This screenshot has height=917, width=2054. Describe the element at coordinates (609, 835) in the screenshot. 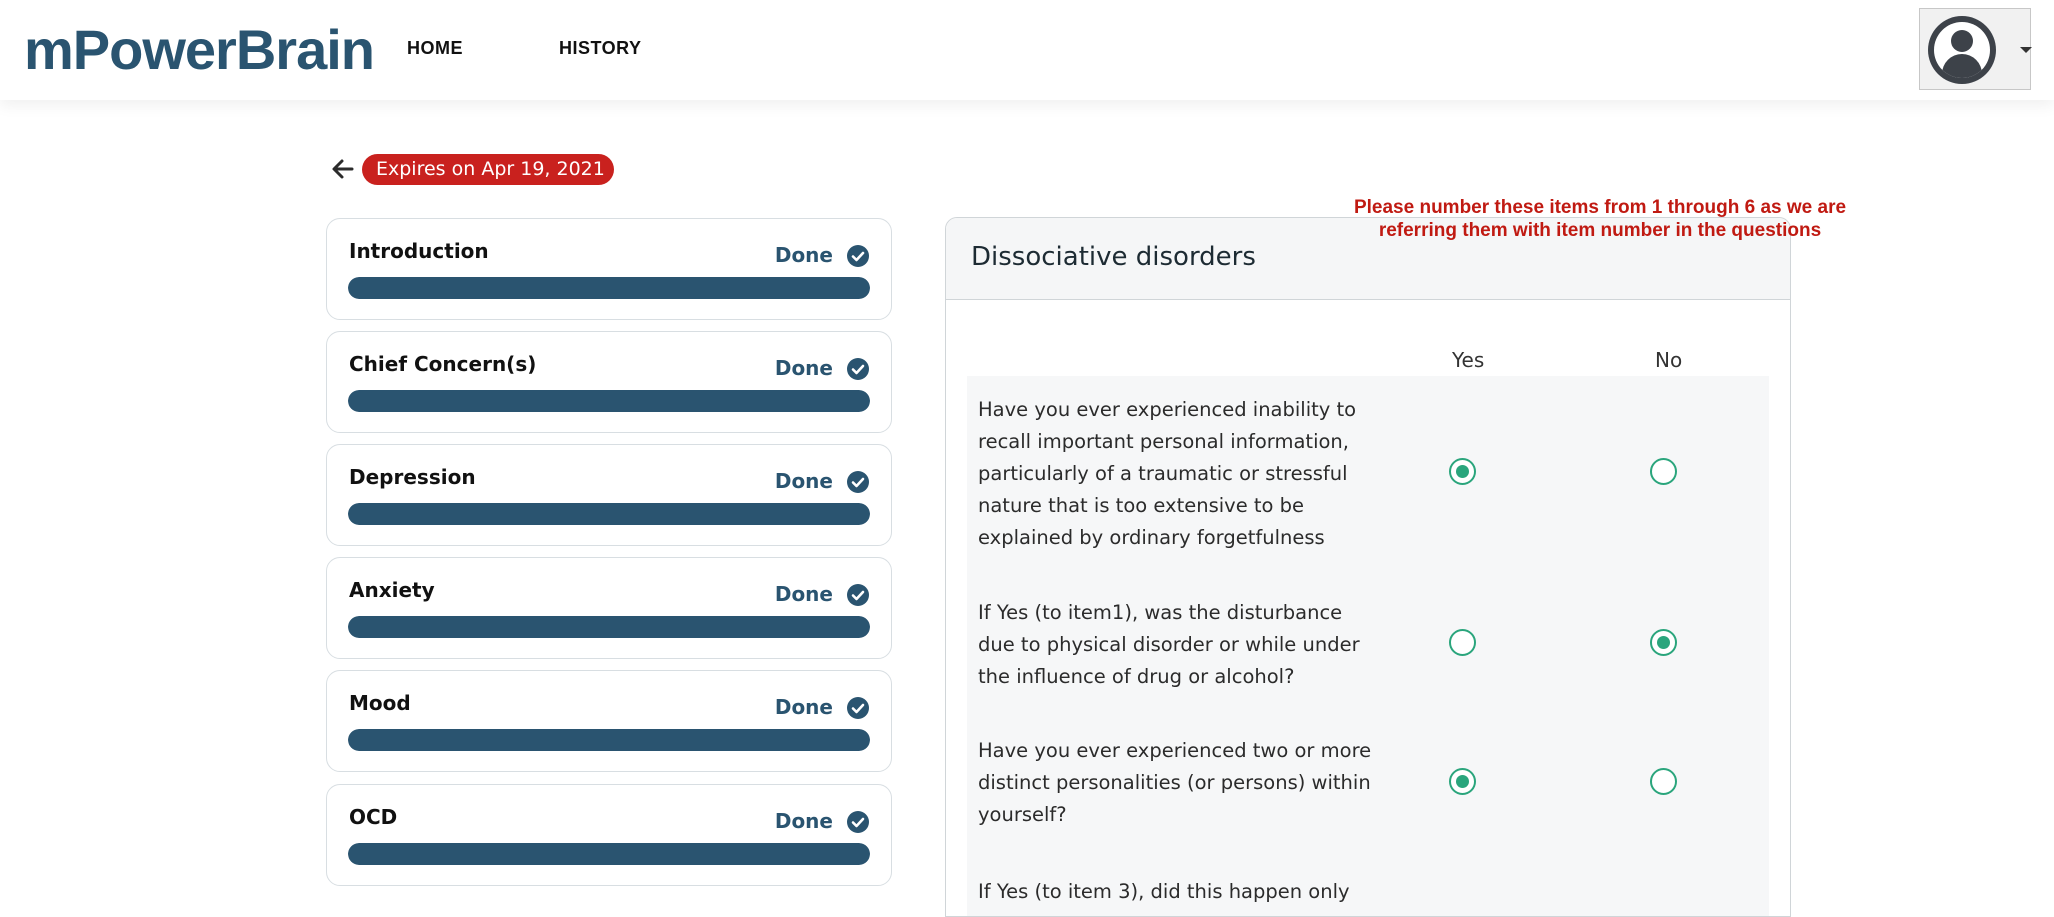

I see `step-card-ocd: OCD Done` at that location.